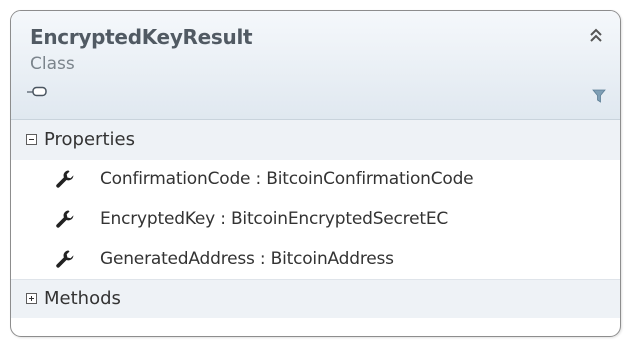 The width and height of the screenshot is (634, 349). Describe the element at coordinates (274, 219) in the screenshot. I see `property-text: EncryptedKey : BitcoinEncryptedSecretEC` at that location.